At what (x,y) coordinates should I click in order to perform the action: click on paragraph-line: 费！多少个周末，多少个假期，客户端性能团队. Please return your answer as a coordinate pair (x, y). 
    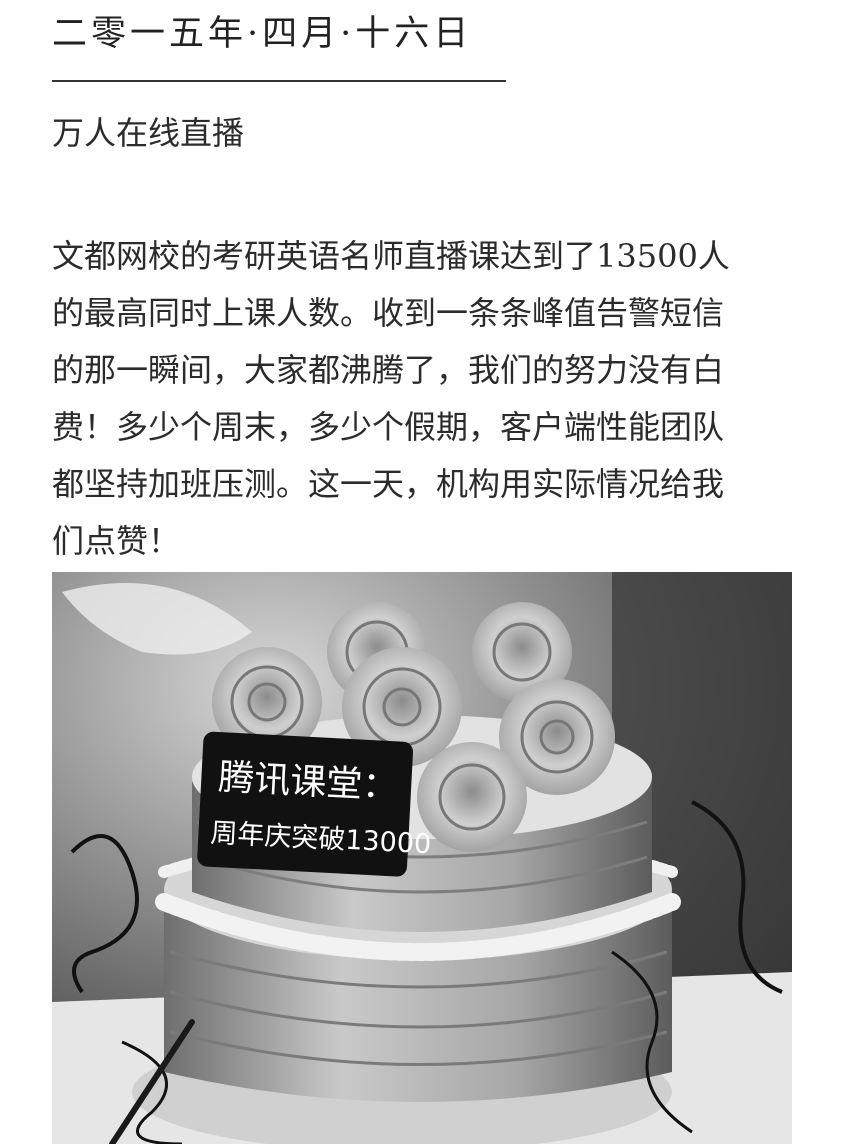
    Looking at the image, I should click on (388, 427).